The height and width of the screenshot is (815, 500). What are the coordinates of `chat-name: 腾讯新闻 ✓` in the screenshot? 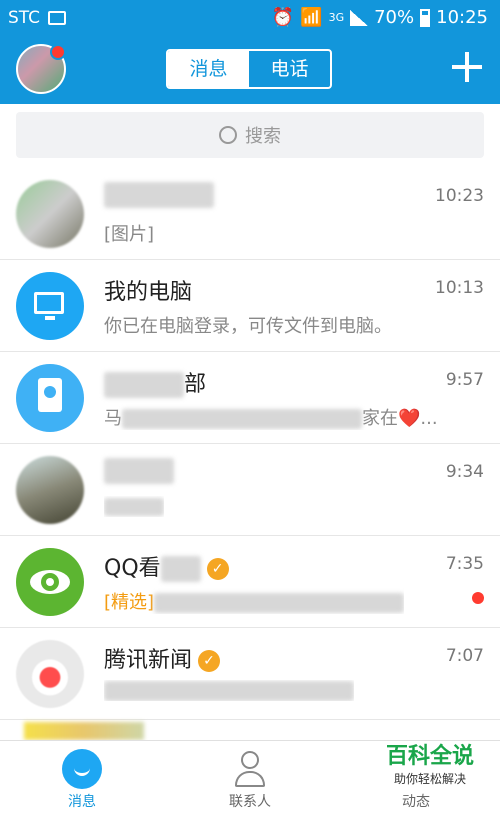 It's located at (162, 658).